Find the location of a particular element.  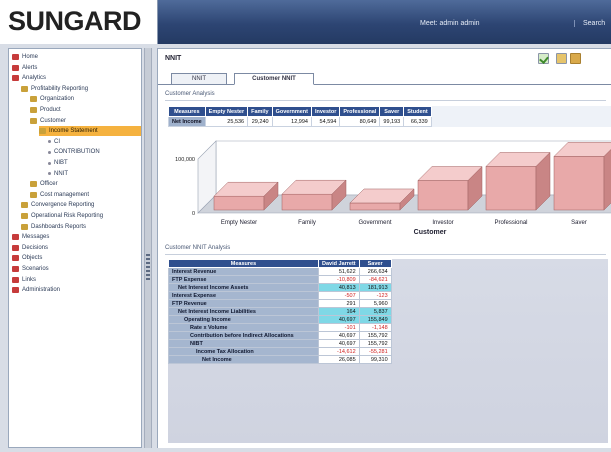

summary-cell: 66,339 is located at coordinates (417, 121).